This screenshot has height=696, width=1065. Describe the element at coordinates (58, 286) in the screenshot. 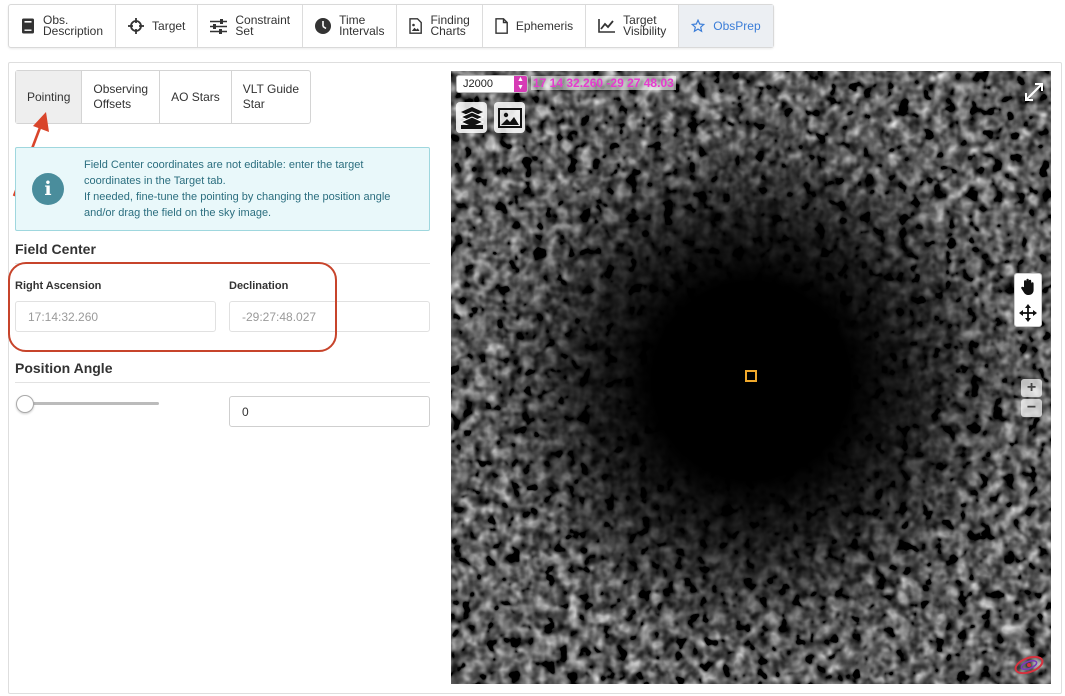

I see `ra-label: Right Ascension` at that location.